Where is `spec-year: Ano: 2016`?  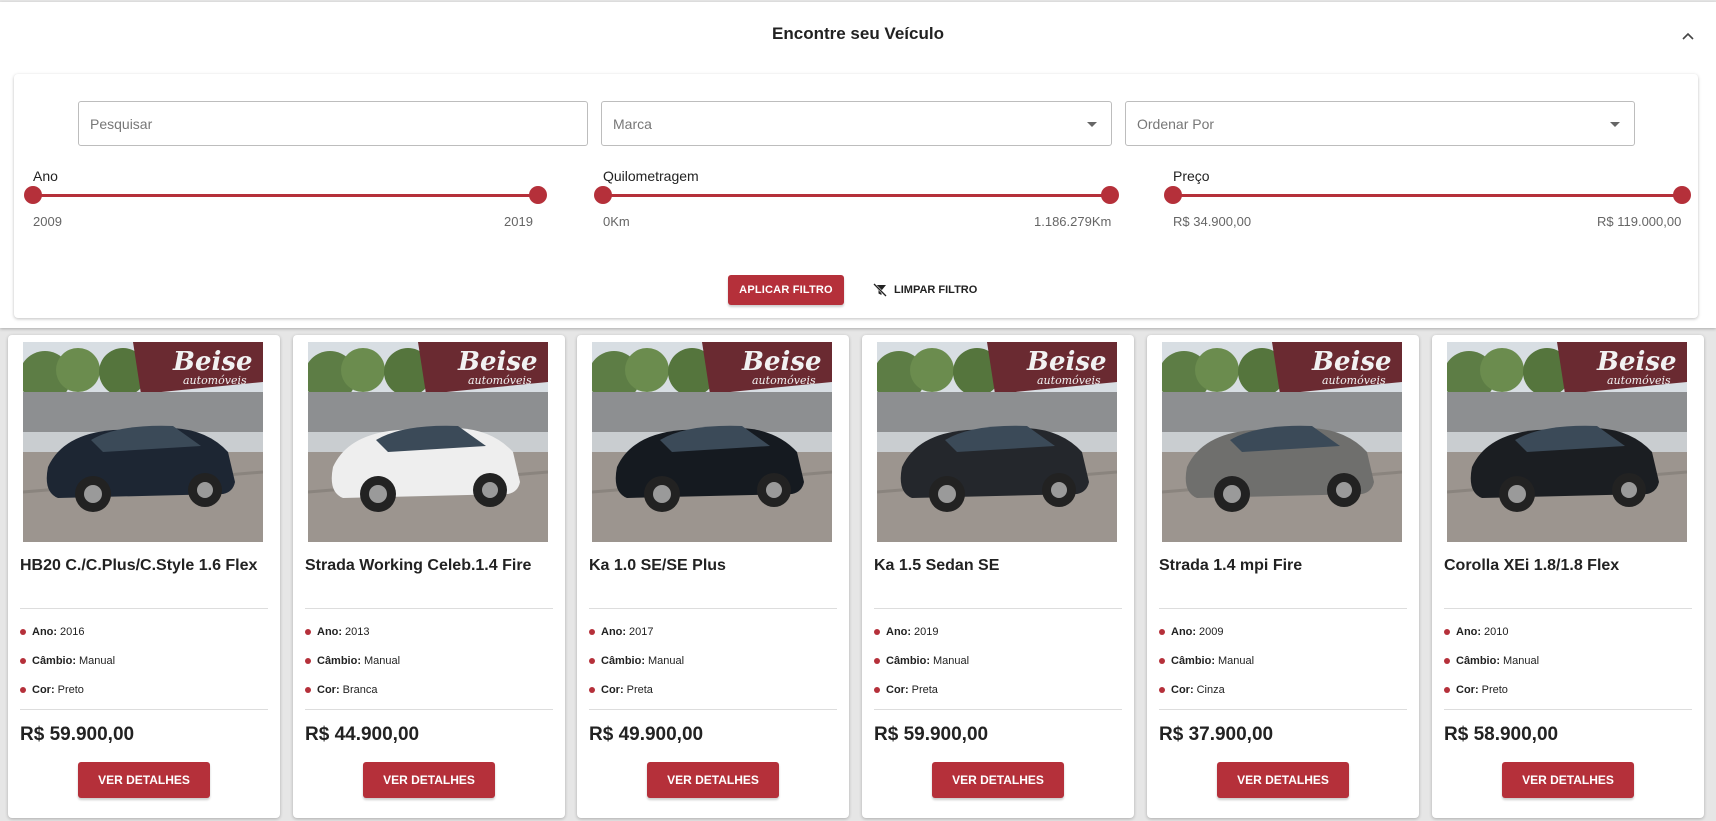
spec-year: Ano: 2016 is located at coordinates (52, 632).